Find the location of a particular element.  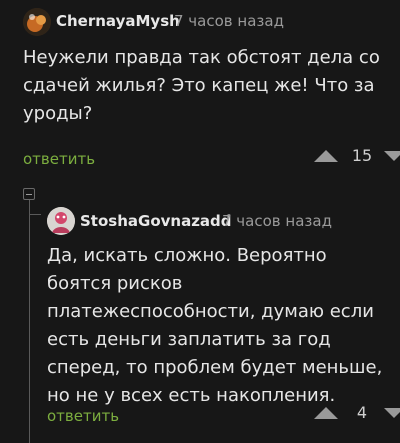

comment-author: StoshaGovnazadd is located at coordinates (156, 221).